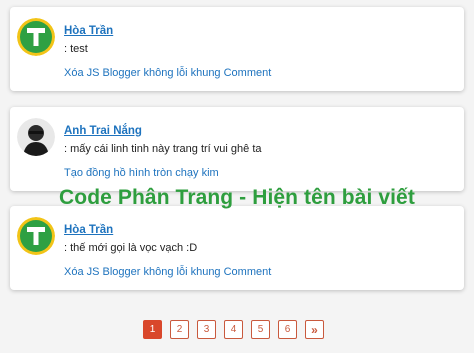 The width and height of the screenshot is (474, 353). Describe the element at coordinates (260, 329) in the screenshot. I see `page-button-5: 5` at that location.